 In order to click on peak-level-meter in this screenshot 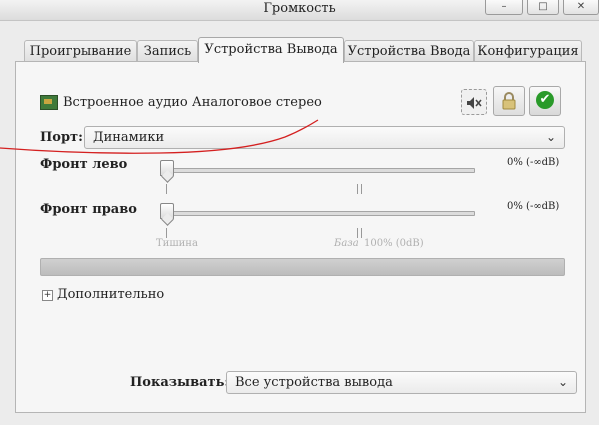, I will do `click(302, 267)`.